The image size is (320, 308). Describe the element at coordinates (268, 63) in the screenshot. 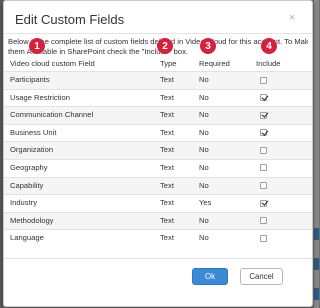

I see `column-header-include: Include` at that location.